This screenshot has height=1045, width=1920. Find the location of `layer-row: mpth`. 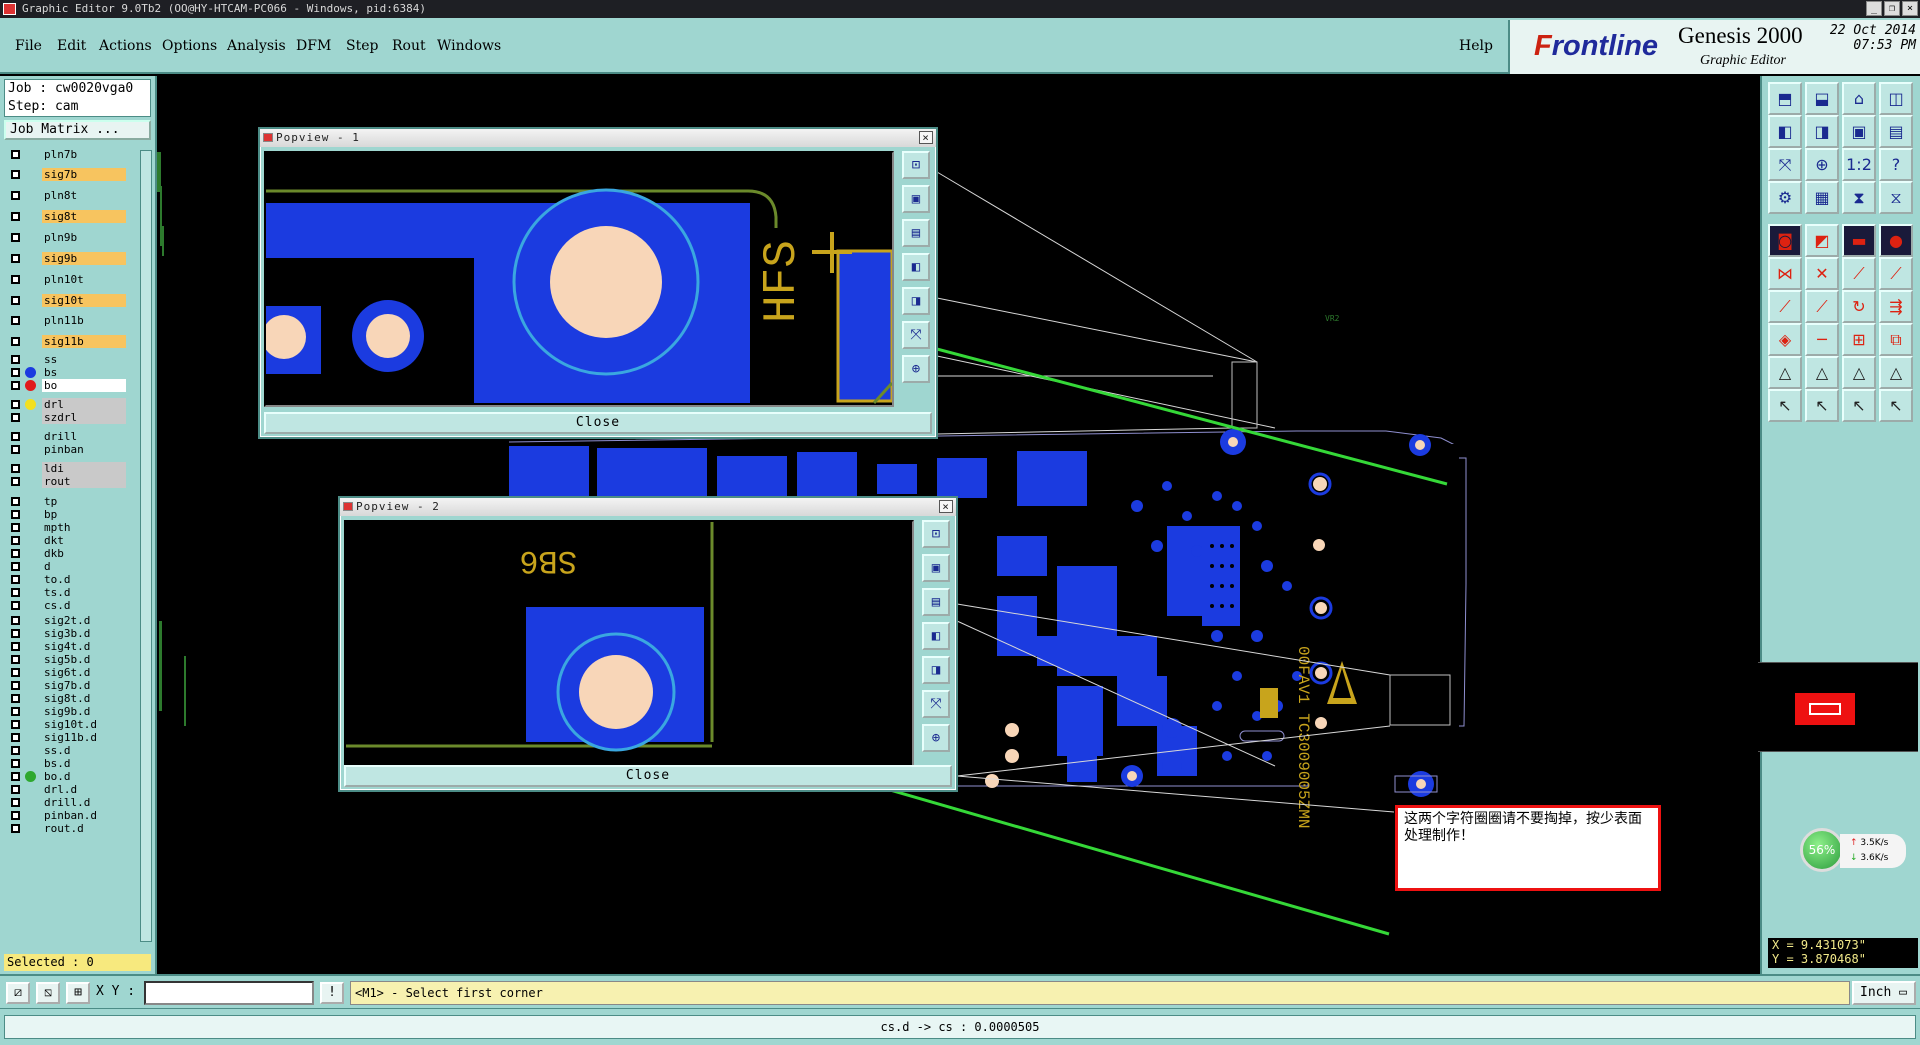

layer-row: mpth is located at coordinates (68, 527).